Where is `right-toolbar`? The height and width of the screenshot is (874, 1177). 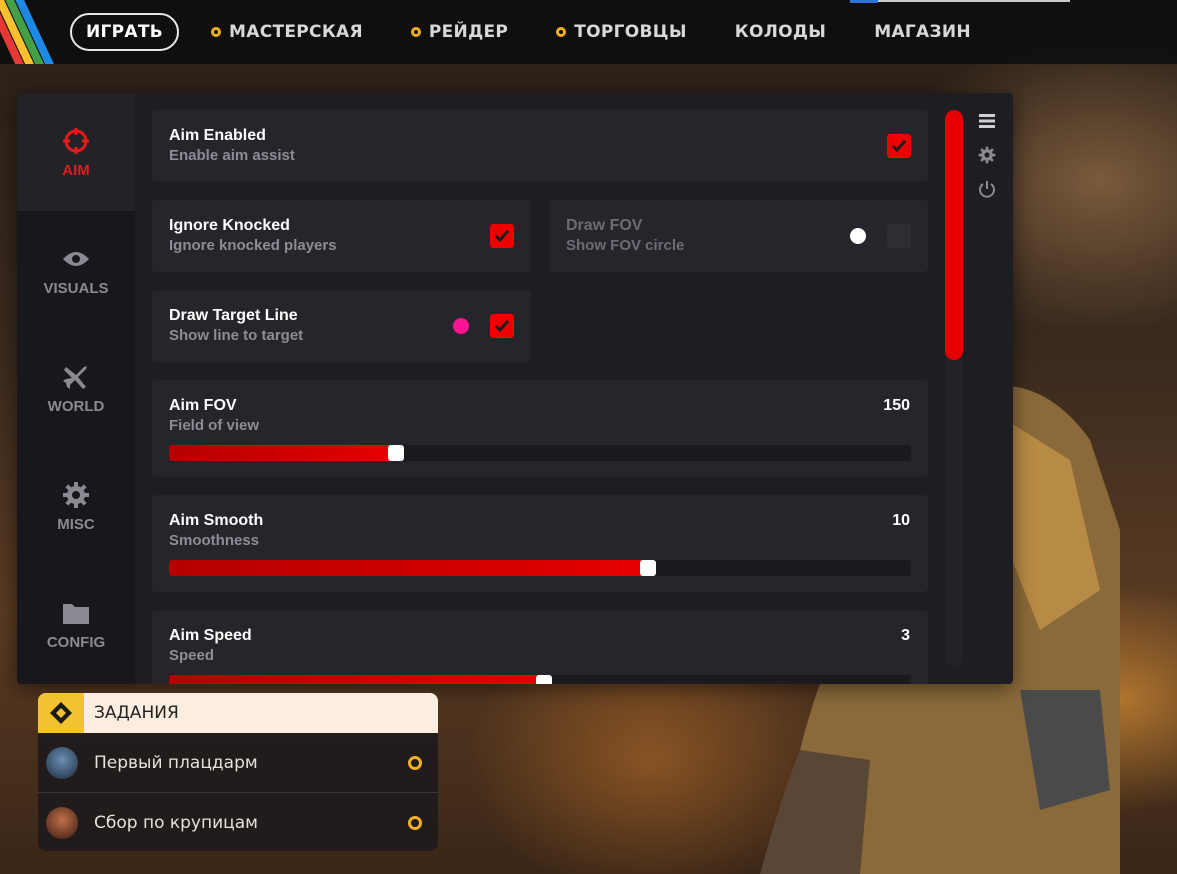
right-toolbar is located at coordinates (987, 160).